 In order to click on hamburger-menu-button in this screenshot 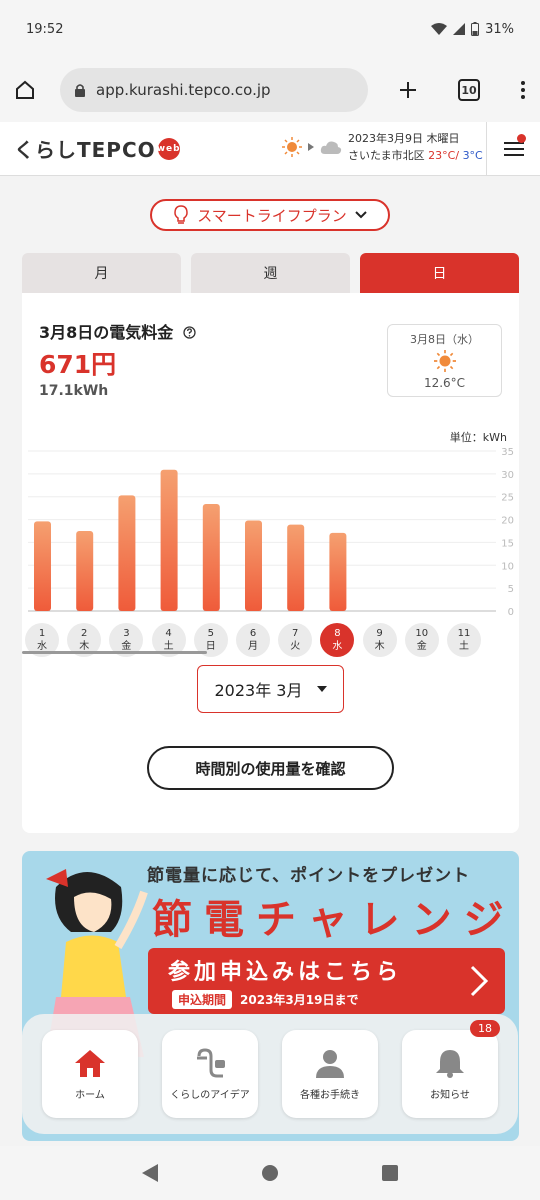, I will do `click(513, 149)`.